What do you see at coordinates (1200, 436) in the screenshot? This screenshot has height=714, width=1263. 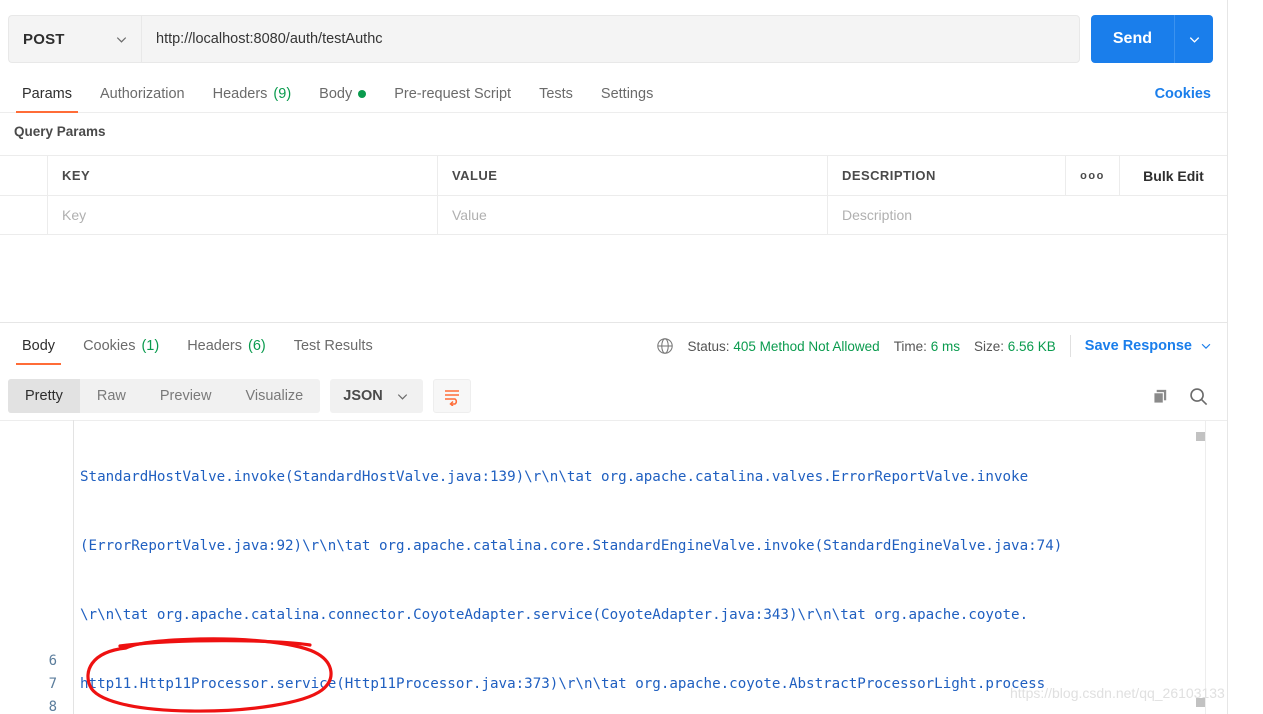 I see `scroll-marker` at bounding box center [1200, 436].